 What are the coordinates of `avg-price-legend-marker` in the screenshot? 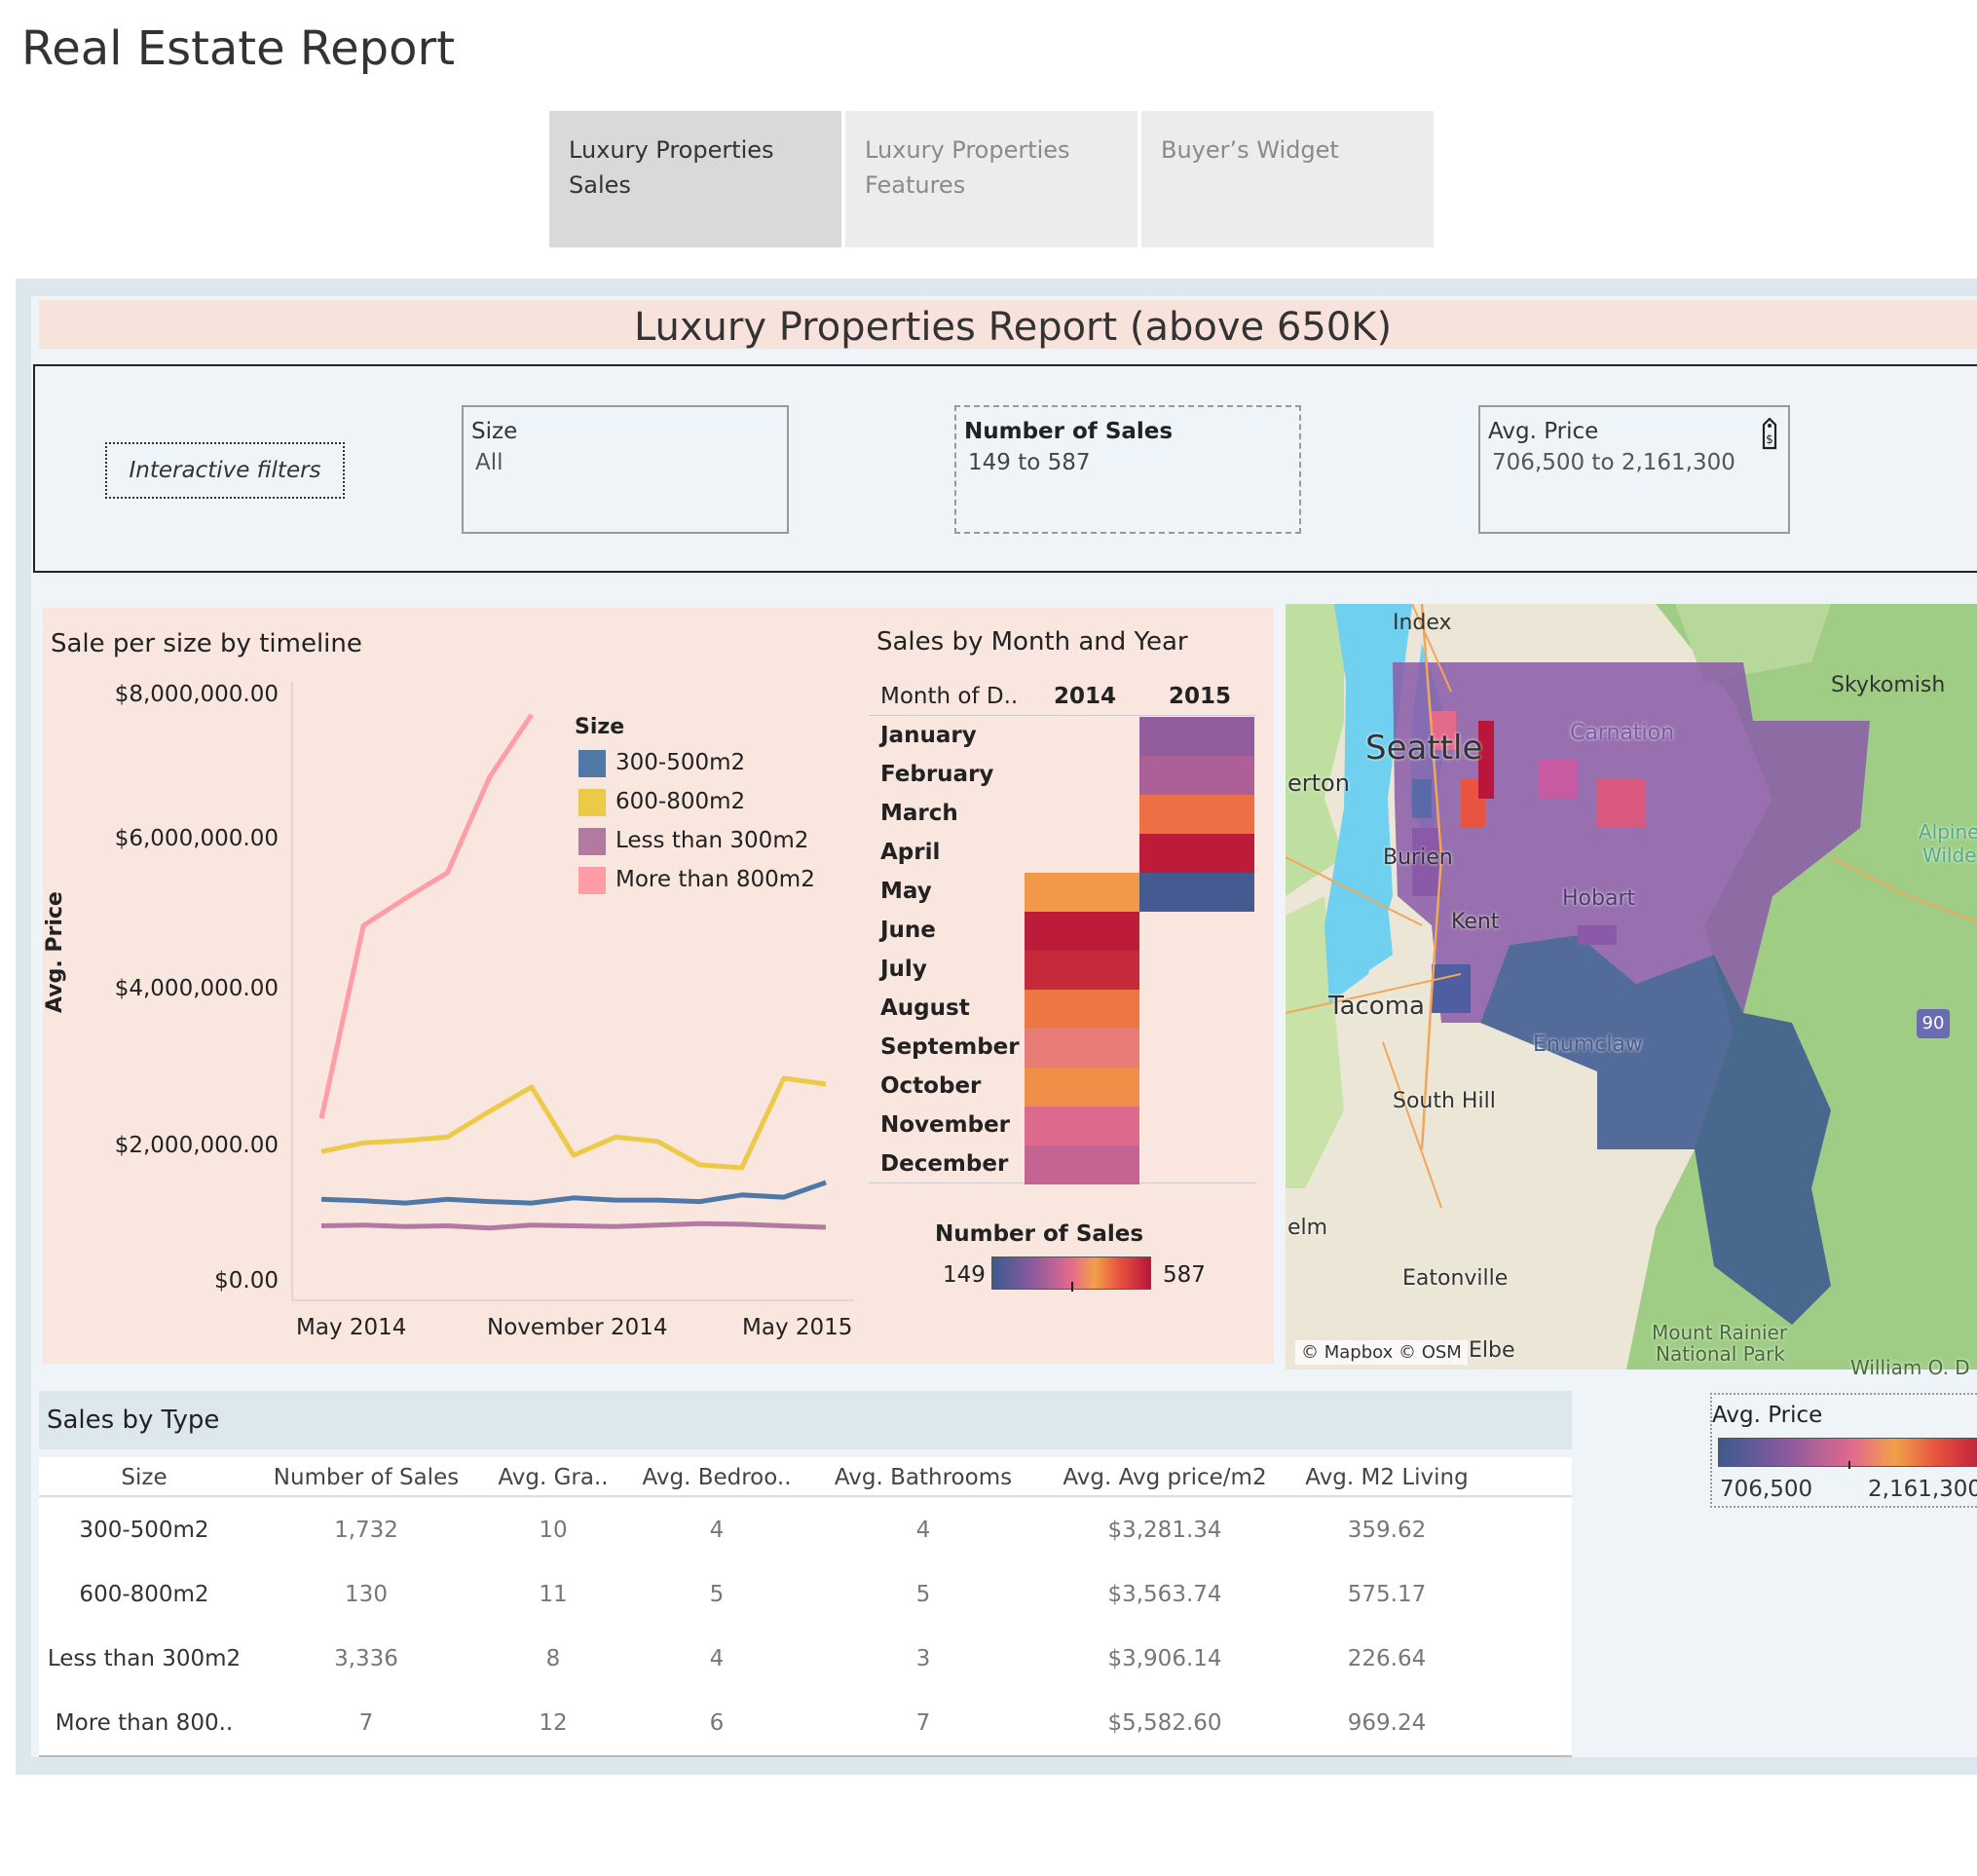 It's located at (1849, 1465).